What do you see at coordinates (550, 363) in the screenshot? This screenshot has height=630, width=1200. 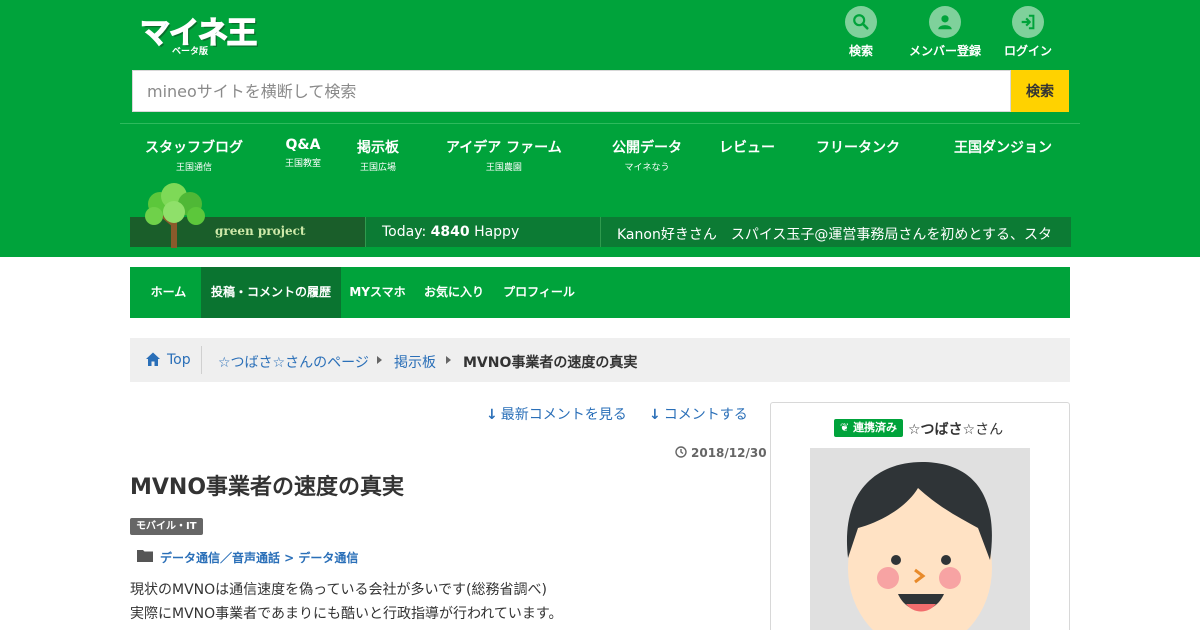 I see `breadcrumb-current: MVNO事業者の速度の真実` at bounding box center [550, 363].